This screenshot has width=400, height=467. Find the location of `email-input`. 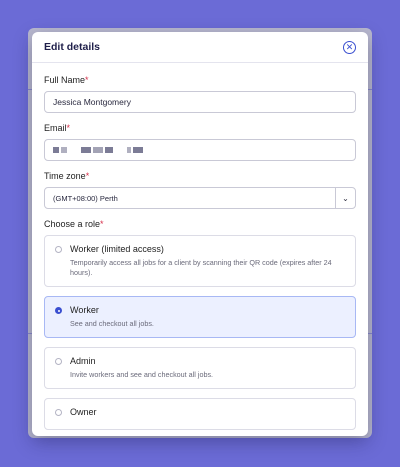

email-input is located at coordinates (200, 150).